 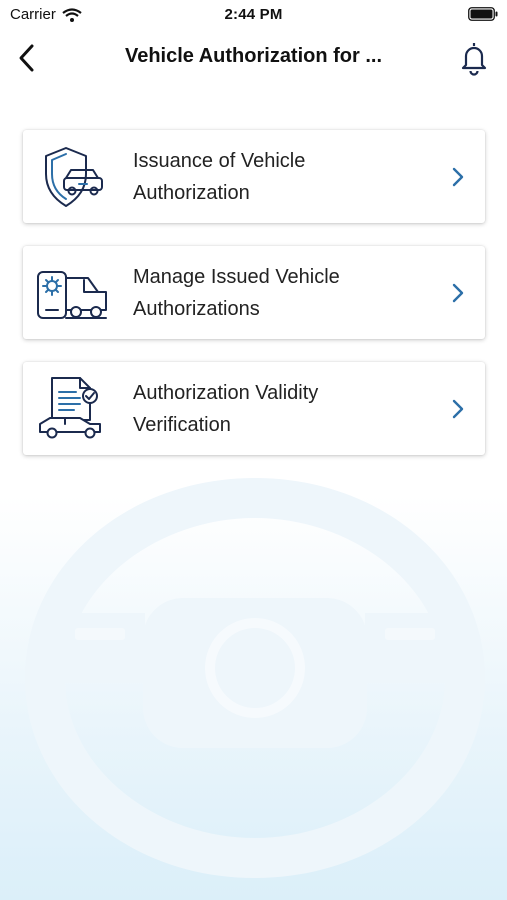 I want to click on phone-gear-van-icon, so click(x=72, y=295).